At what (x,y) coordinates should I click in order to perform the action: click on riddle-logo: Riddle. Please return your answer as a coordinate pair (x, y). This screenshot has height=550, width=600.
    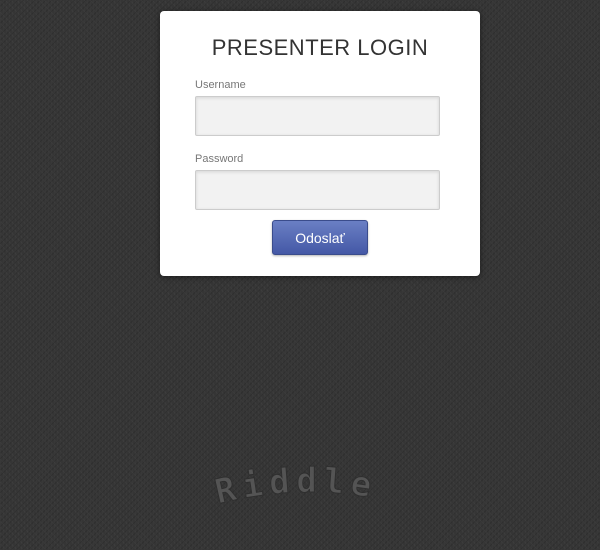
    Looking at the image, I should click on (295, 487).